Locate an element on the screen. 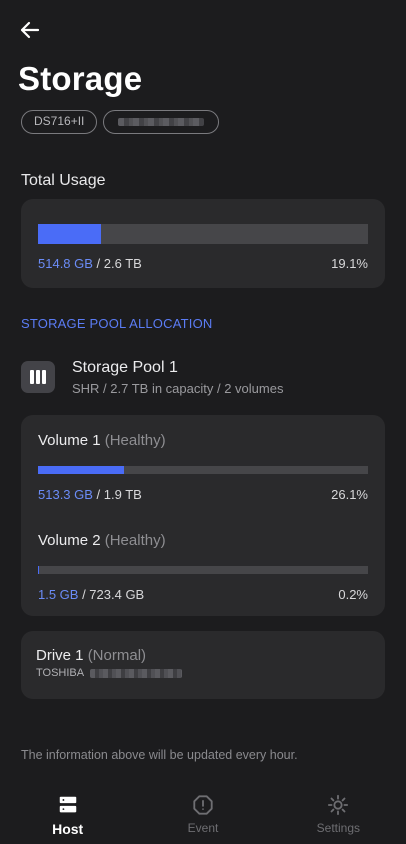 The width and height of the screenshot is (406, 844). volume-2-bar-fill is located at coordinates (38, 570).